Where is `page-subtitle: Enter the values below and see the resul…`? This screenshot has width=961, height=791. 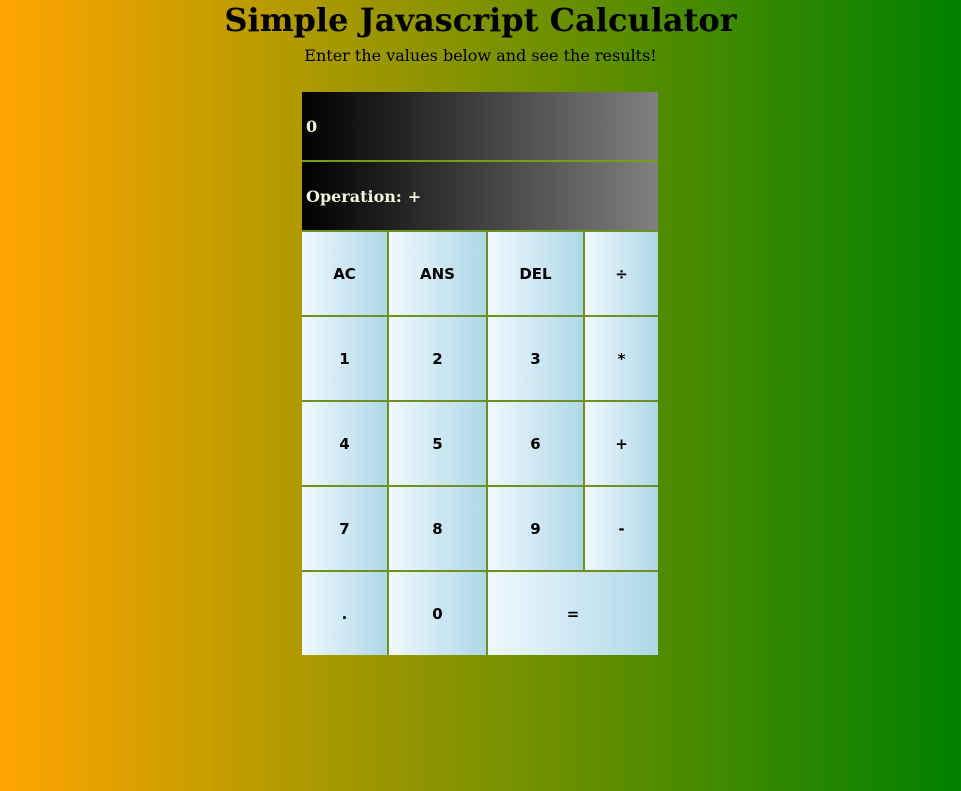
page-subtitle: Enter the values below and see the resul… is located at coordinates (480, 55).